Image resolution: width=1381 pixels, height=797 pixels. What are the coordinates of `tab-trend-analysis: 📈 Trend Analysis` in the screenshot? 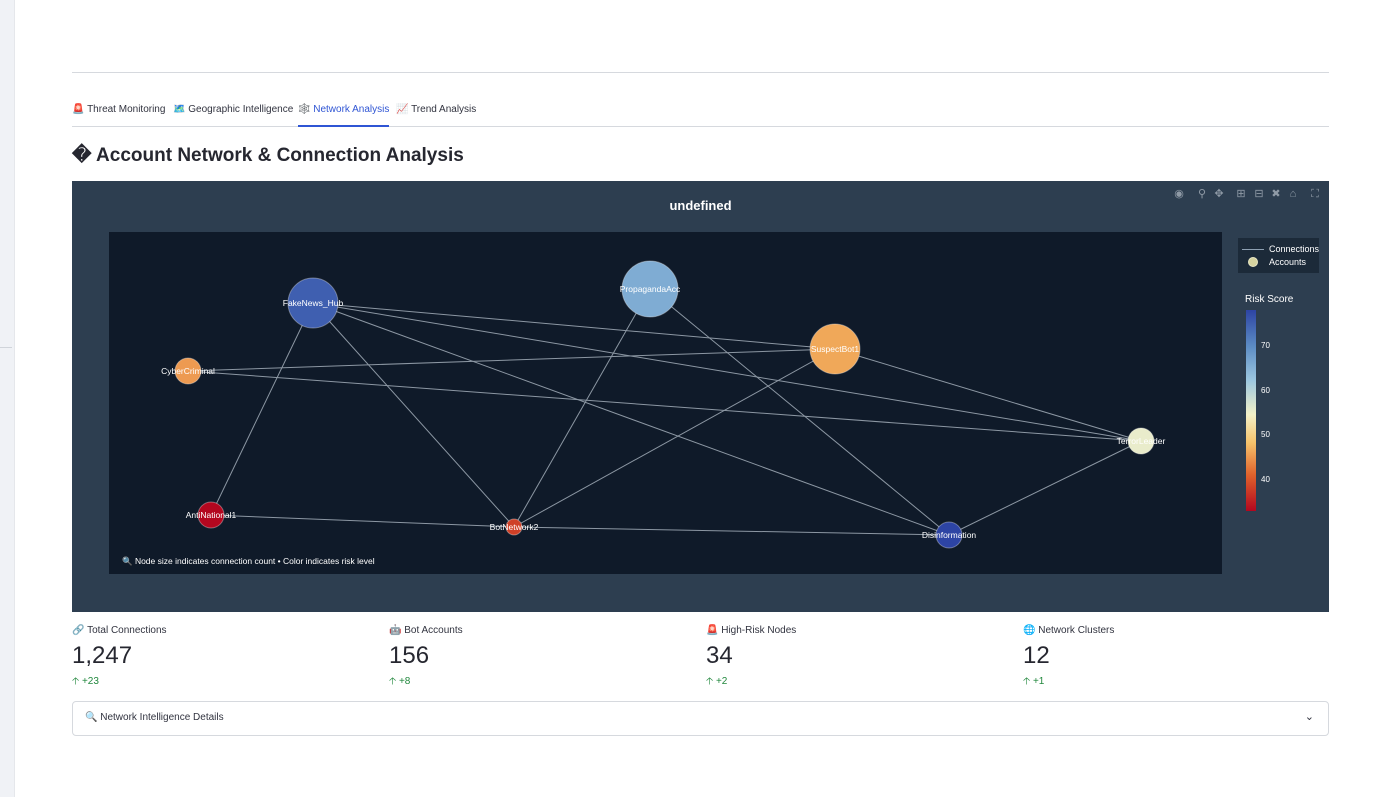 It's located at (436, 111).